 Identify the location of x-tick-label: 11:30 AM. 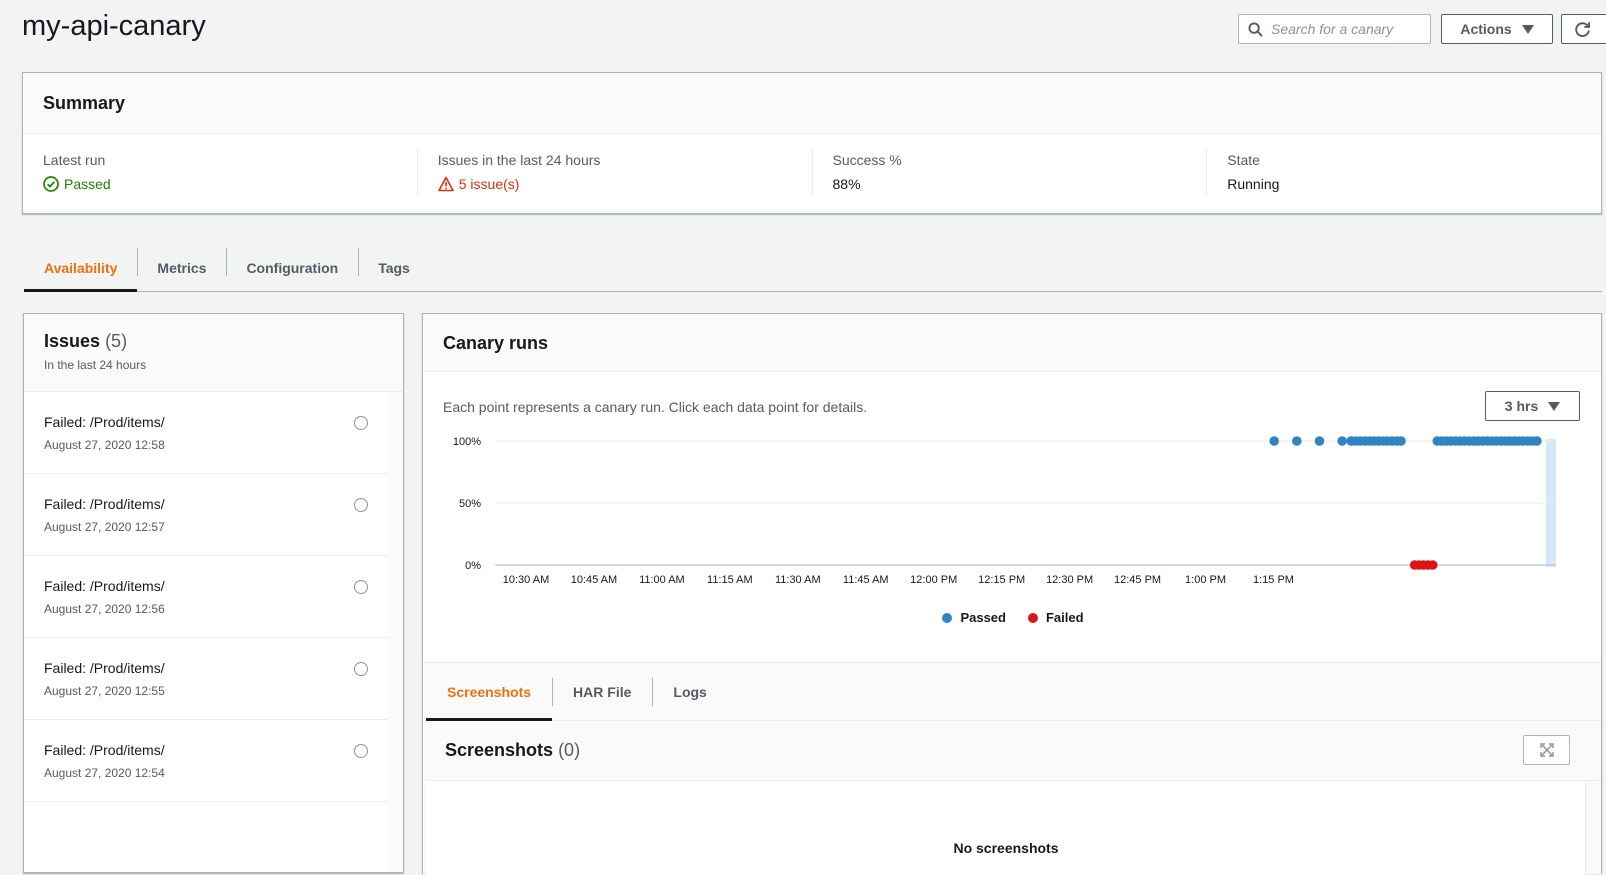
(798, 580).